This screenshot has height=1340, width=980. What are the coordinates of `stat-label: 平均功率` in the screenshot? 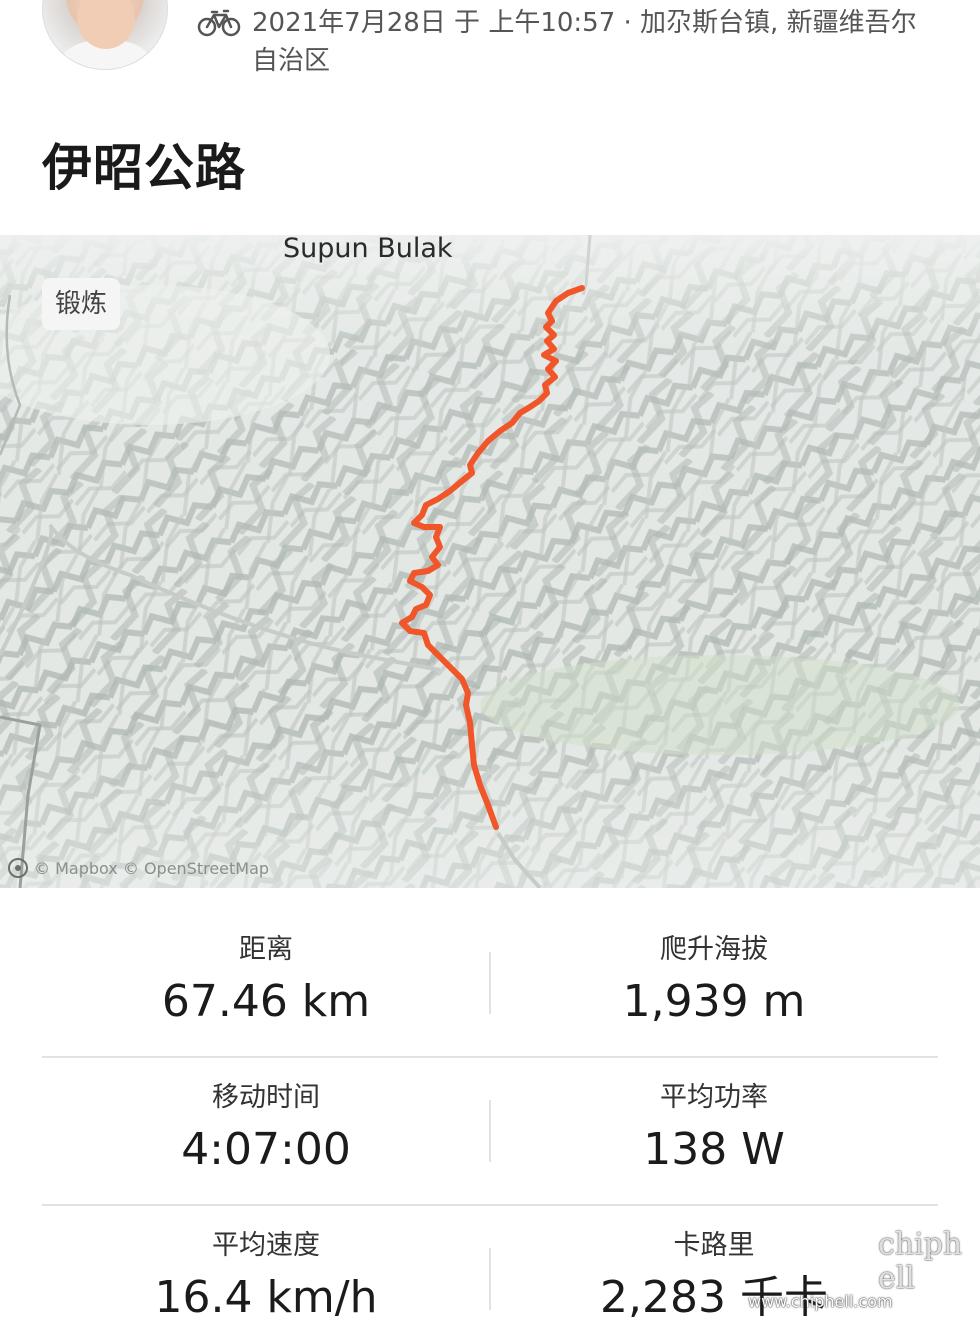 It's located at (714, 1097).